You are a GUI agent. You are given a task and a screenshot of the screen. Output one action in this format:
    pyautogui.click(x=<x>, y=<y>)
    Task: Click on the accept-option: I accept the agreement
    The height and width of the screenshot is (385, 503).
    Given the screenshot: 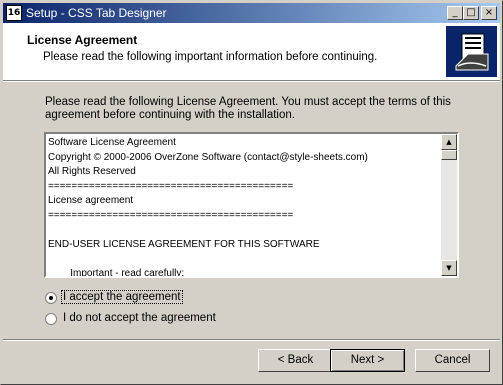 What is the action you would take?
    pyautogui.click(x=115, y=298)
    